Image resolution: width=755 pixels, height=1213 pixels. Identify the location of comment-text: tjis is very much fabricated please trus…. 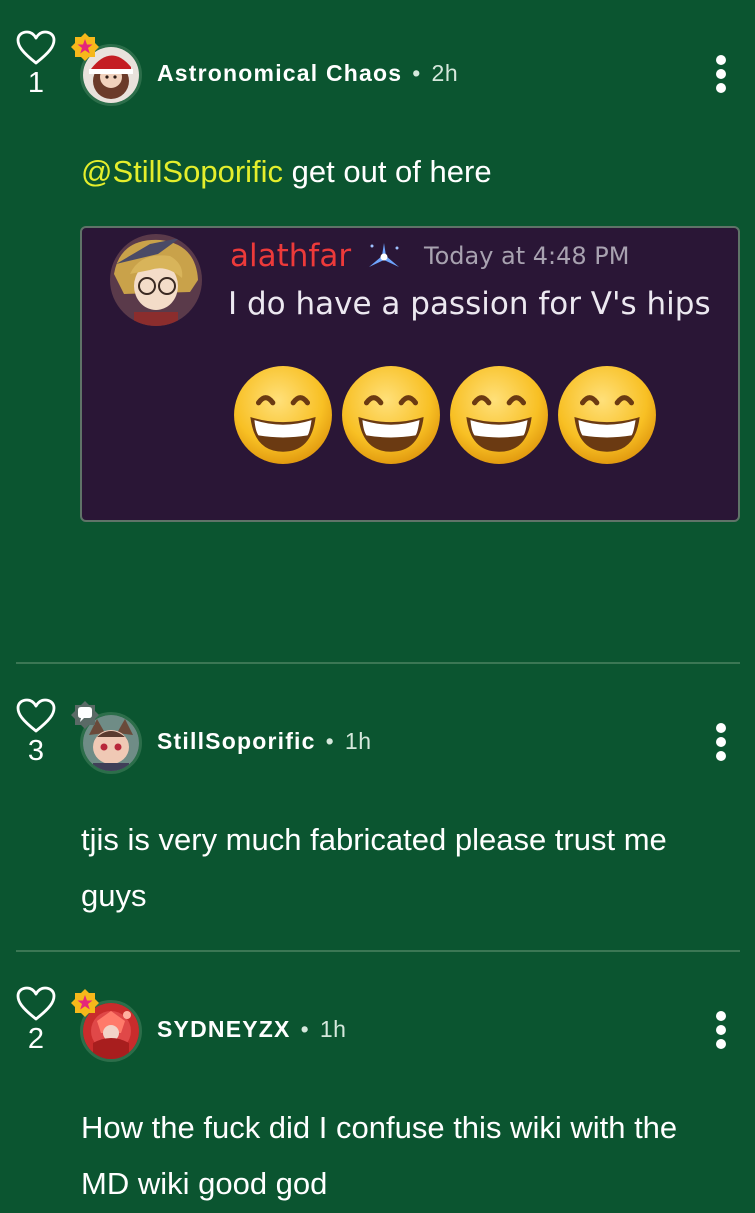
(374, 867).